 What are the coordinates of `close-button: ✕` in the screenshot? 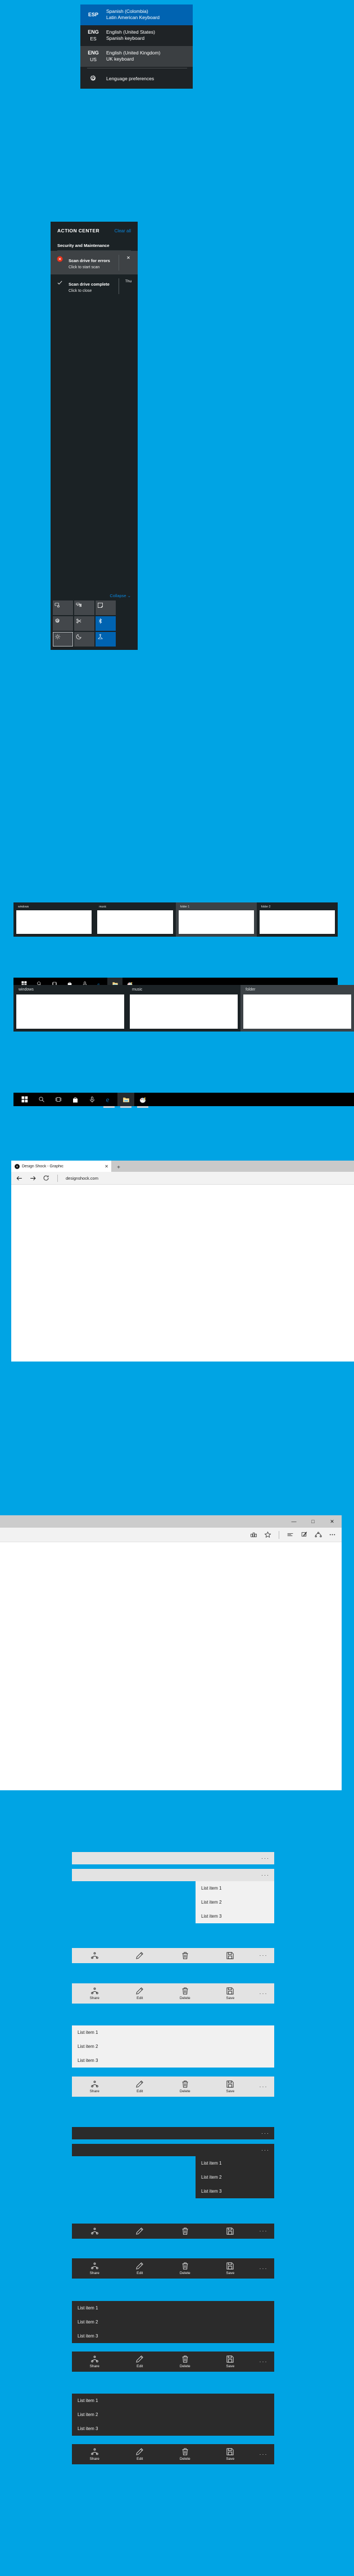 It's located at (332, 1521).